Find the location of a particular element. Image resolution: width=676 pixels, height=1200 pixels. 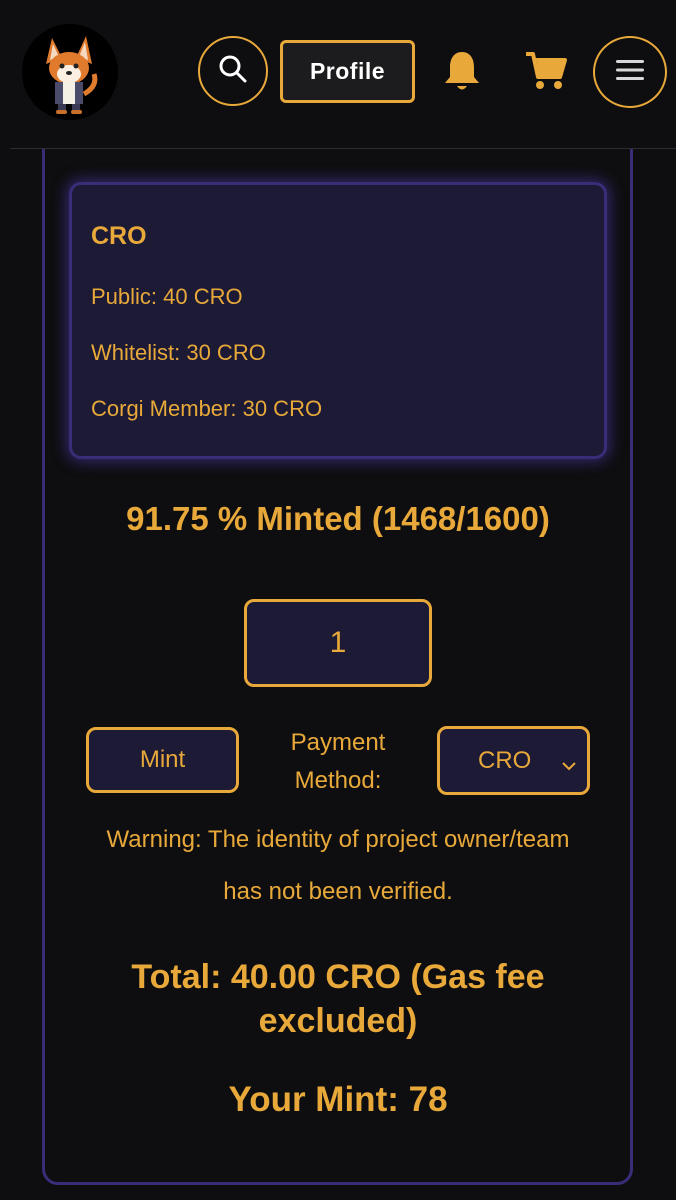

minted-progress-text: 91.75 % Minted (1468/1600) is located at coordinates (338, 518).